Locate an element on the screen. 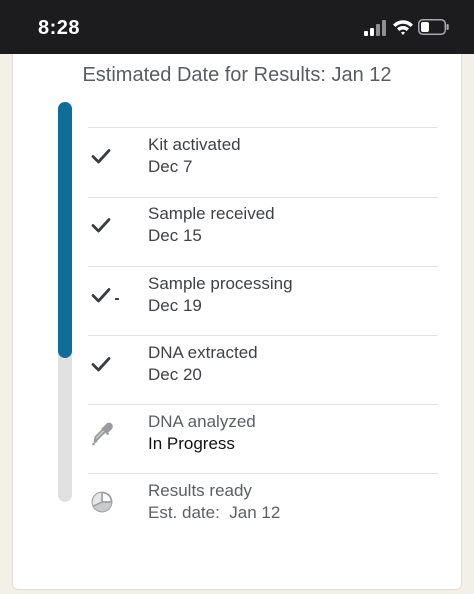 Image resolution: width=474 pixels, height=594 pixels. progress-fill is located at coordinates (65, 230).